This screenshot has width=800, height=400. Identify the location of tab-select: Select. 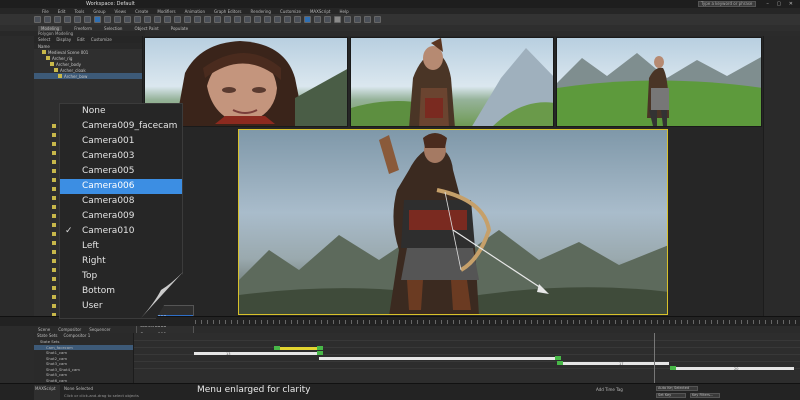
(44, 39).